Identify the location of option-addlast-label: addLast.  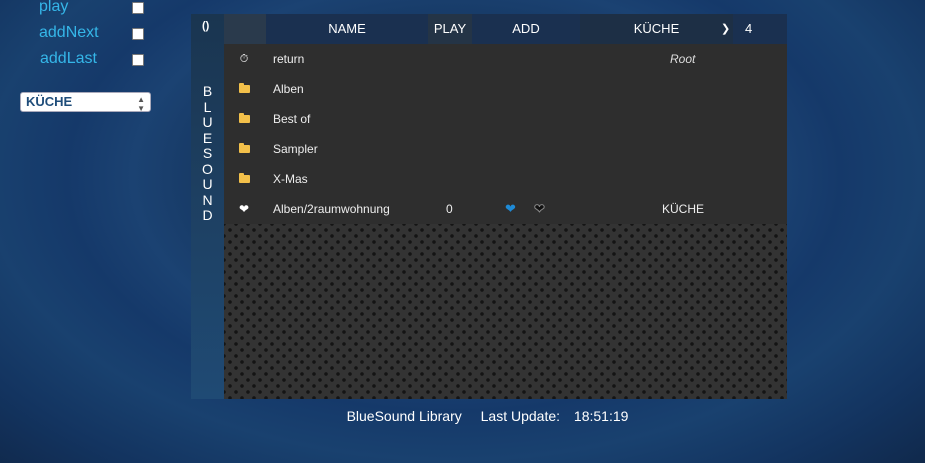
(68, 58).